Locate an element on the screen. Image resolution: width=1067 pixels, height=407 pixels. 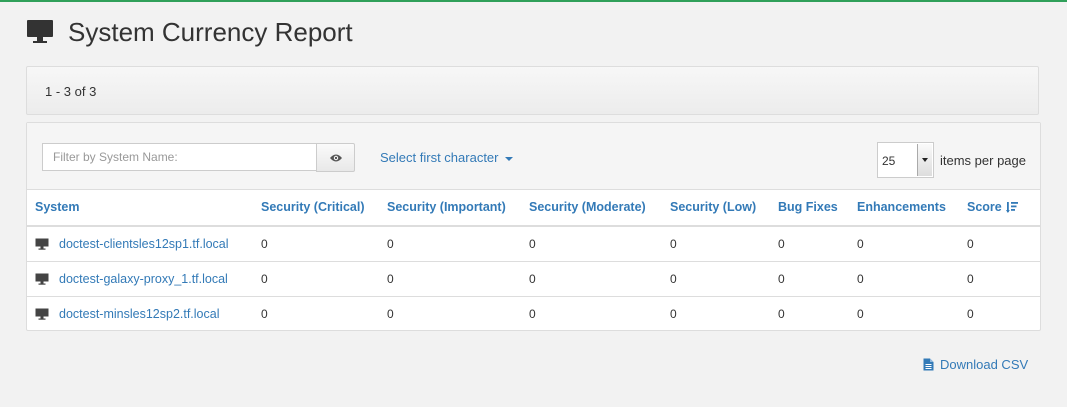
column-header-security-moderate: Security (Moderate) is located at coordinates (599, 208).